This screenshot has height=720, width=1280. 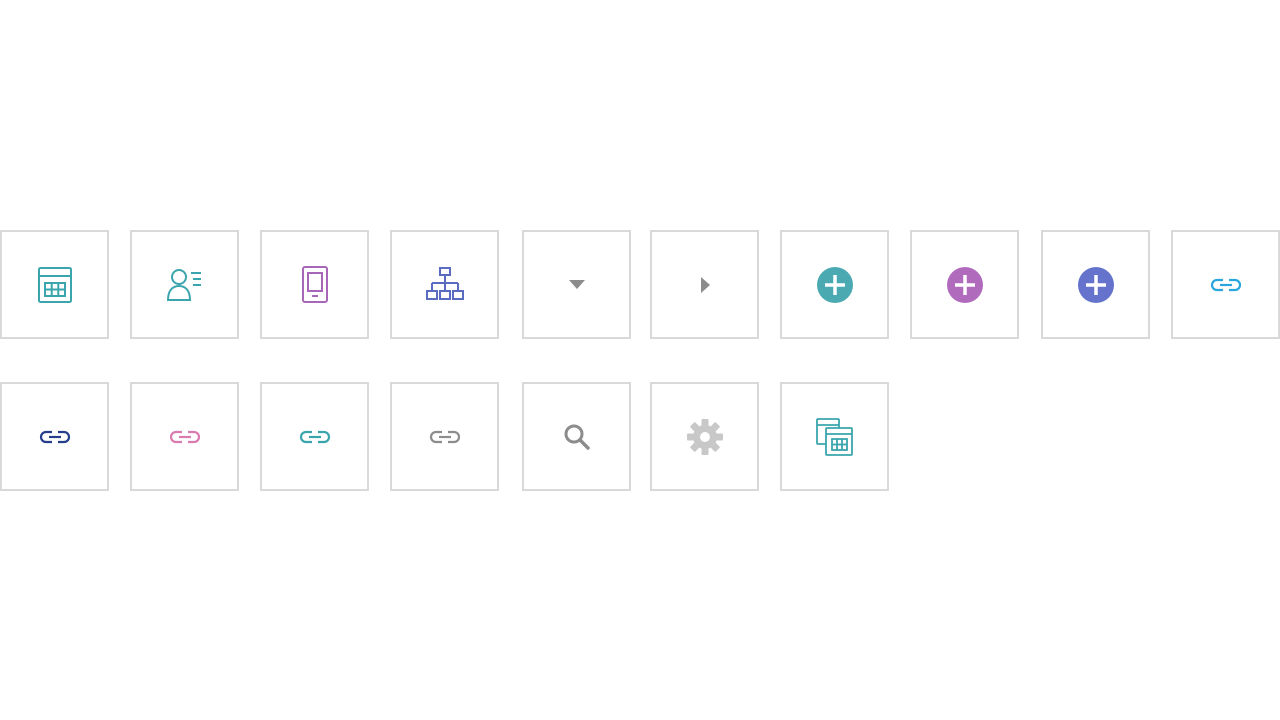 I want to click on tile-user-list, so click(x=184, y=284).